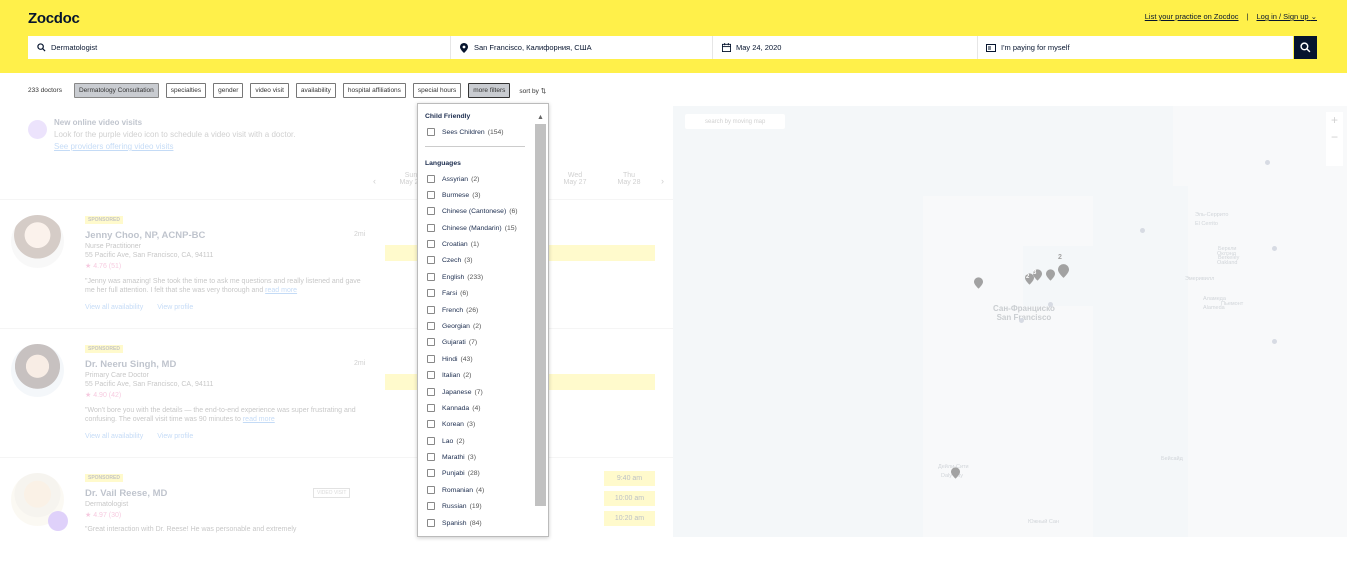 Image resolution: width=1347 pixels, height=586 pixels. Describe the element at coordinates (374, 90) in the screenshot. I see `filter-hospital-affiliations: hospital affiliations` at that location.